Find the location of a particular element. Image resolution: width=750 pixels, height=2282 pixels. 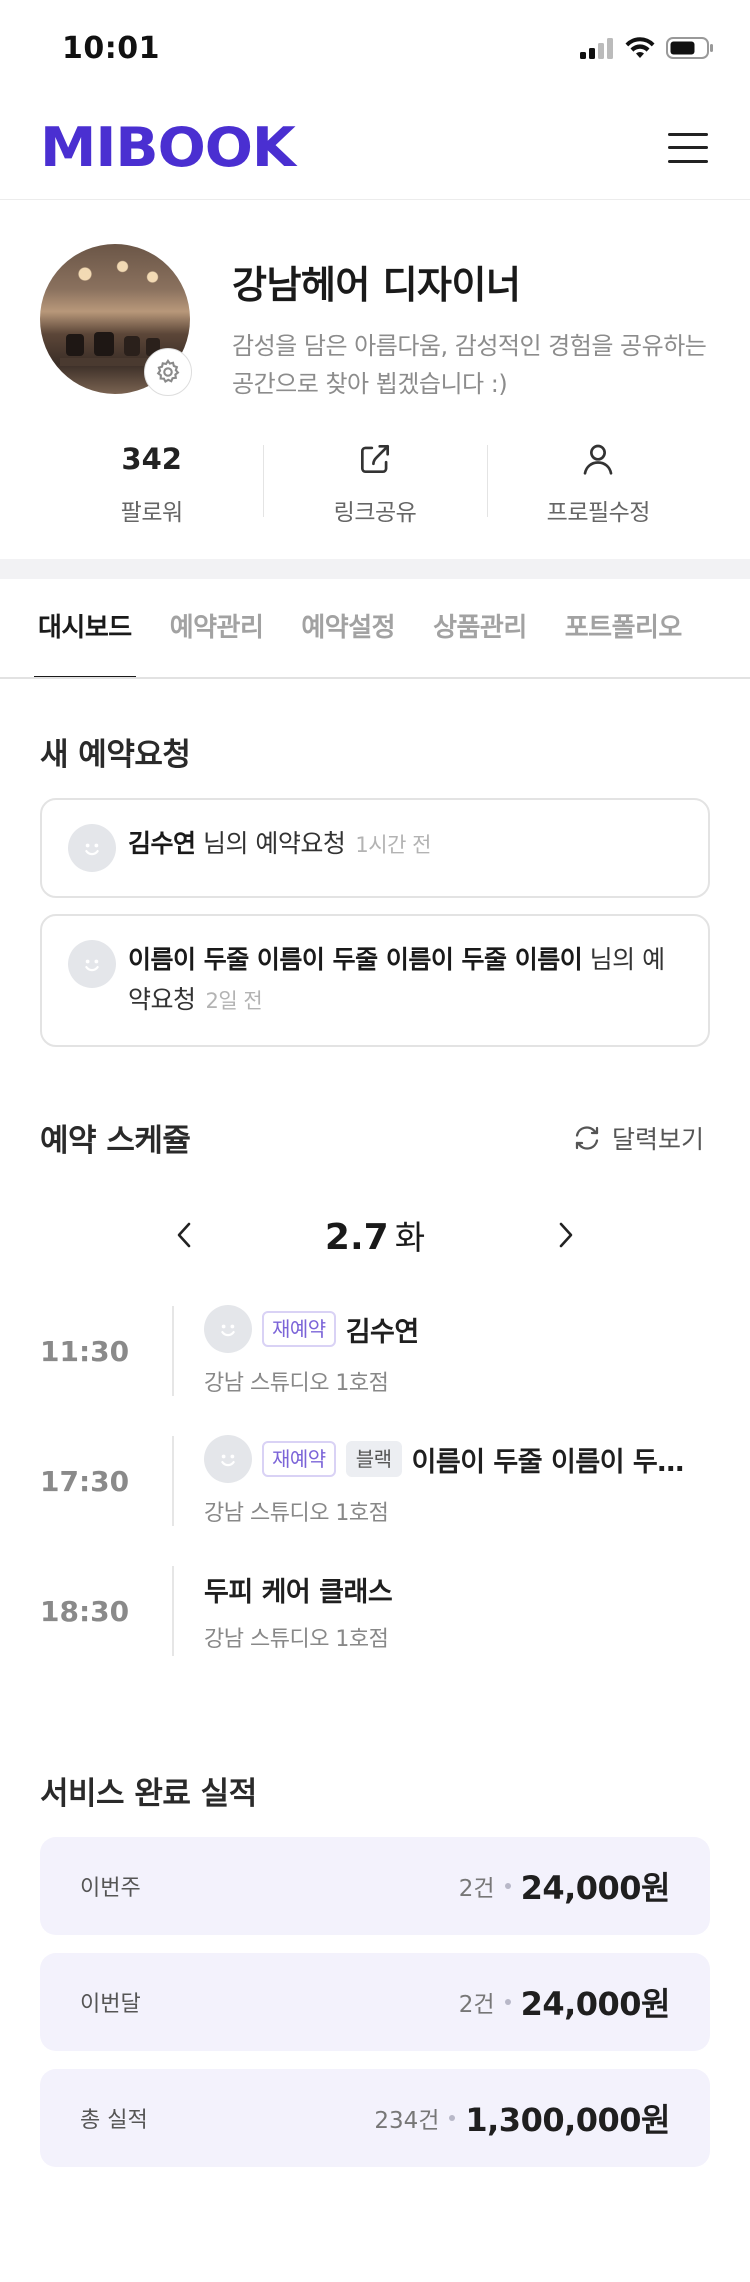

request-suffix: 님의 예약요청 is located at coordinates (270, 843).